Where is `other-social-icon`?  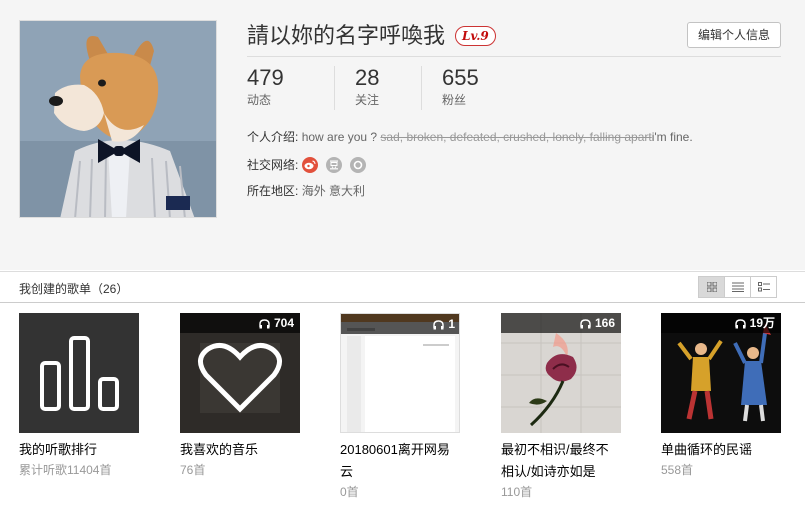 other-social-icon is located at coordinates (358, 165).